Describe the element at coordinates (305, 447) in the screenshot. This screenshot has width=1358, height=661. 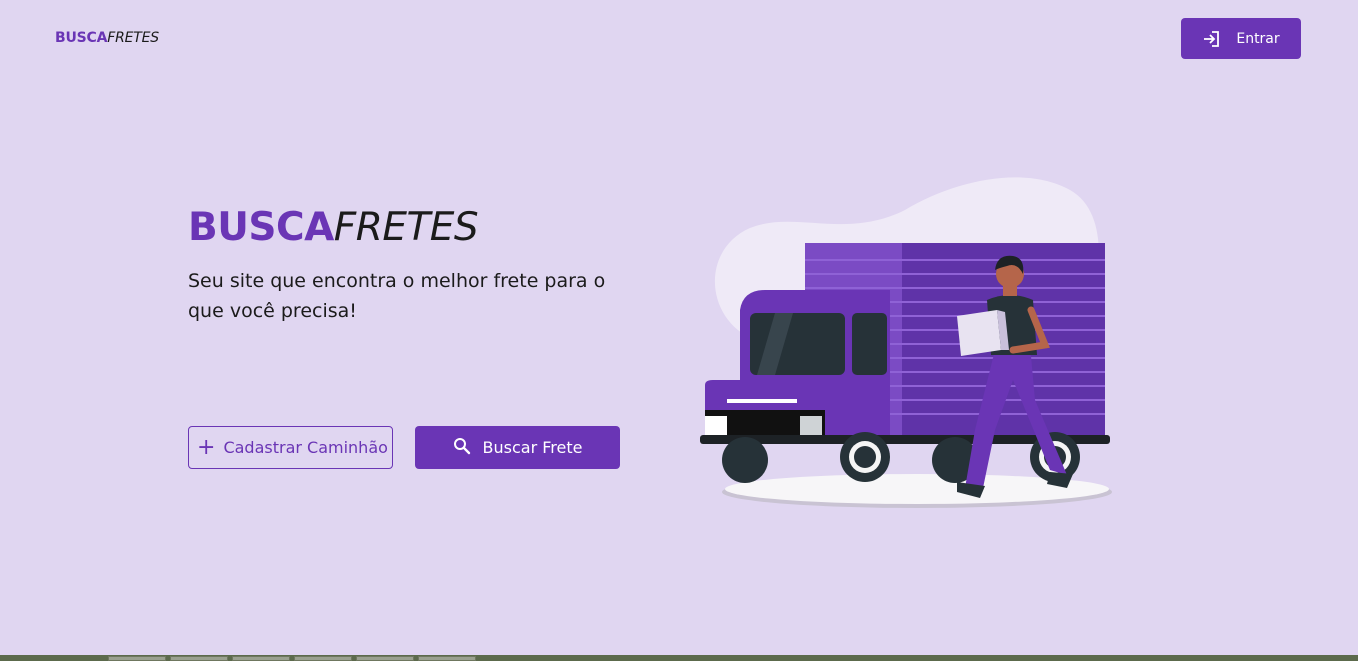
I see `register-truck-label: Cadastrar Caminhão` at that location.